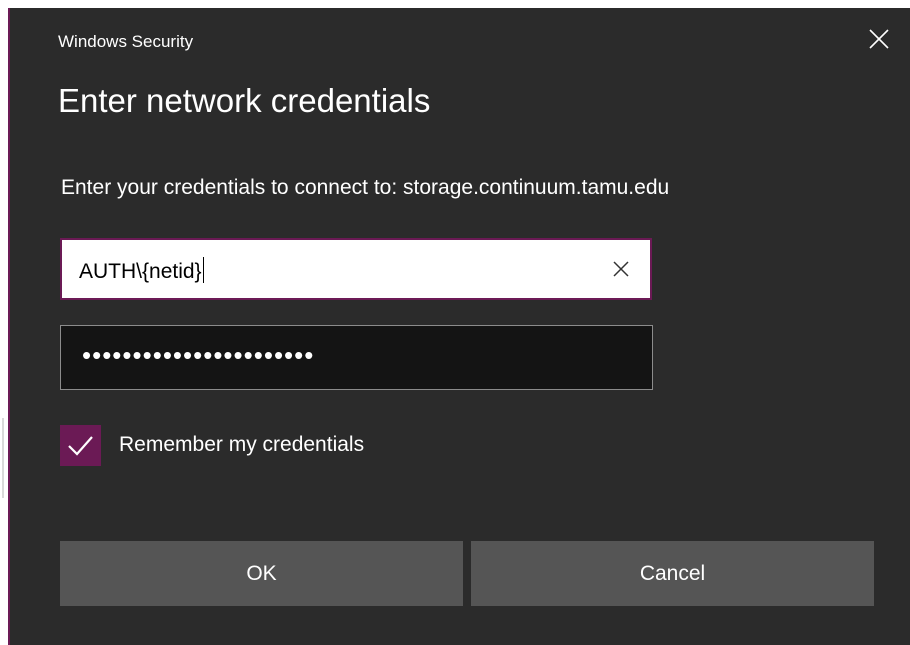 The height and width of the screenshot is (645, 910). I want to click on username-value-wrap: AUTH\{netid}, so click(141, 270).